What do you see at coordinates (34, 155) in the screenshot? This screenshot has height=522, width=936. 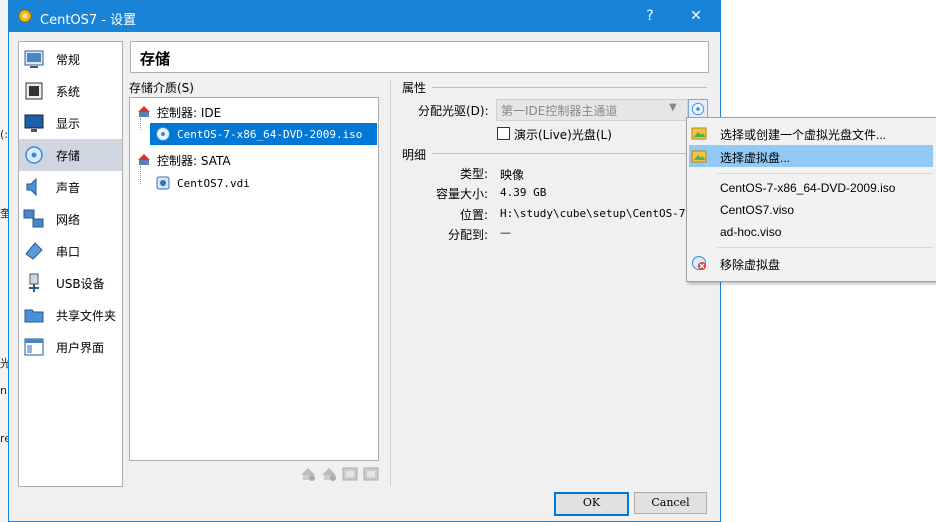 I see `storage-icon` at bounding box center [34, 155].